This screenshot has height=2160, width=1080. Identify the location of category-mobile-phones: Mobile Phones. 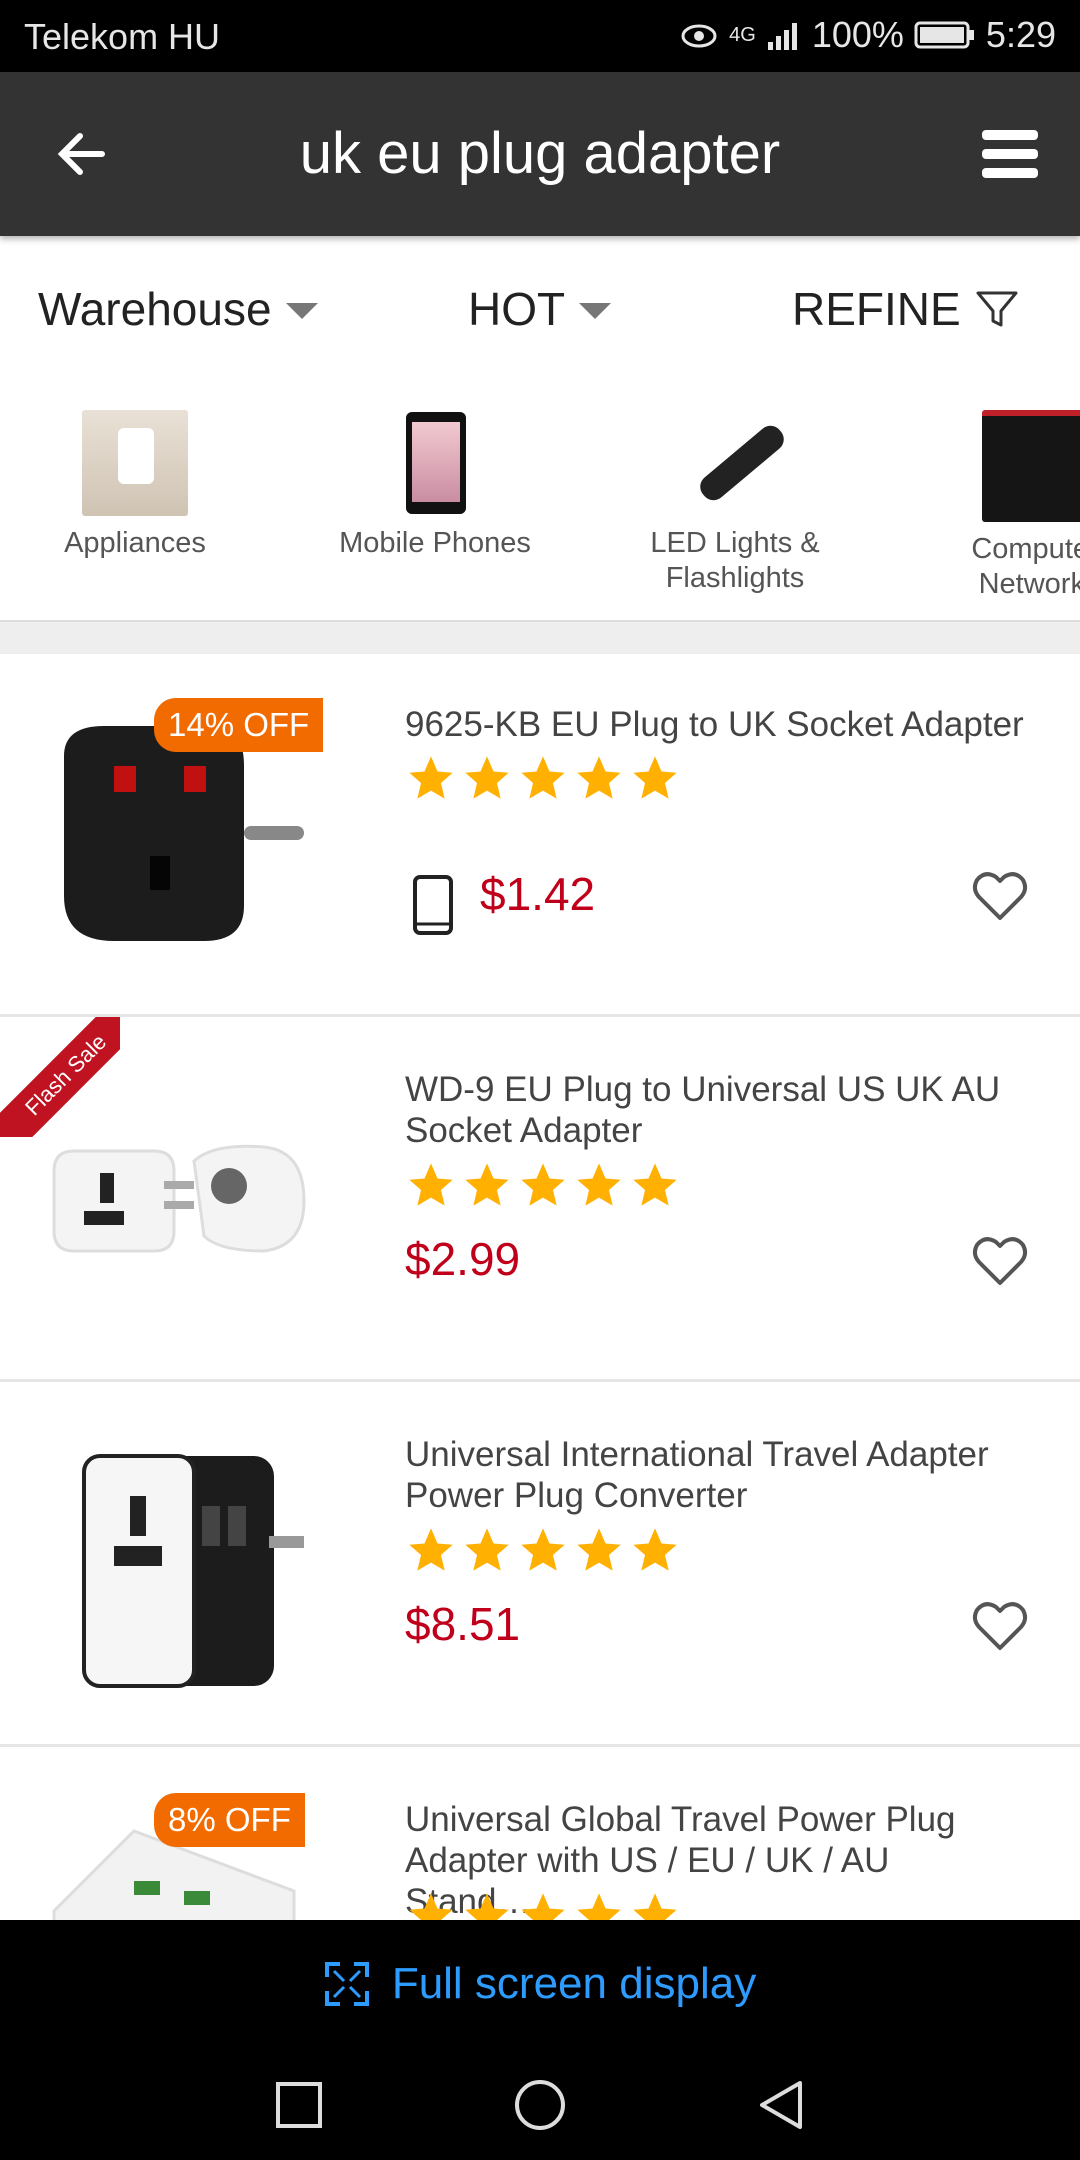
(435, 485).